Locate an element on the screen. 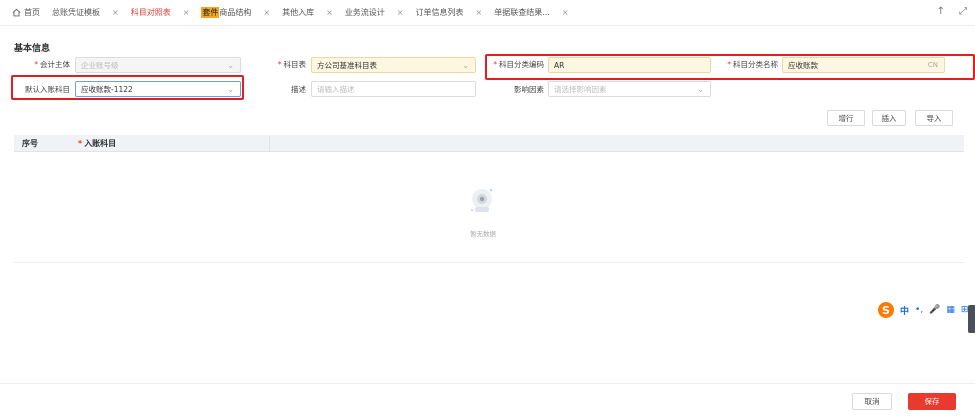 This screenshot has width=975, height=418. keyboard-icon: ▦ is located at coordinates (950, 310).